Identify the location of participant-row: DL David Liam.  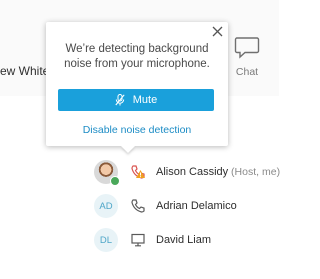
(139, 243).